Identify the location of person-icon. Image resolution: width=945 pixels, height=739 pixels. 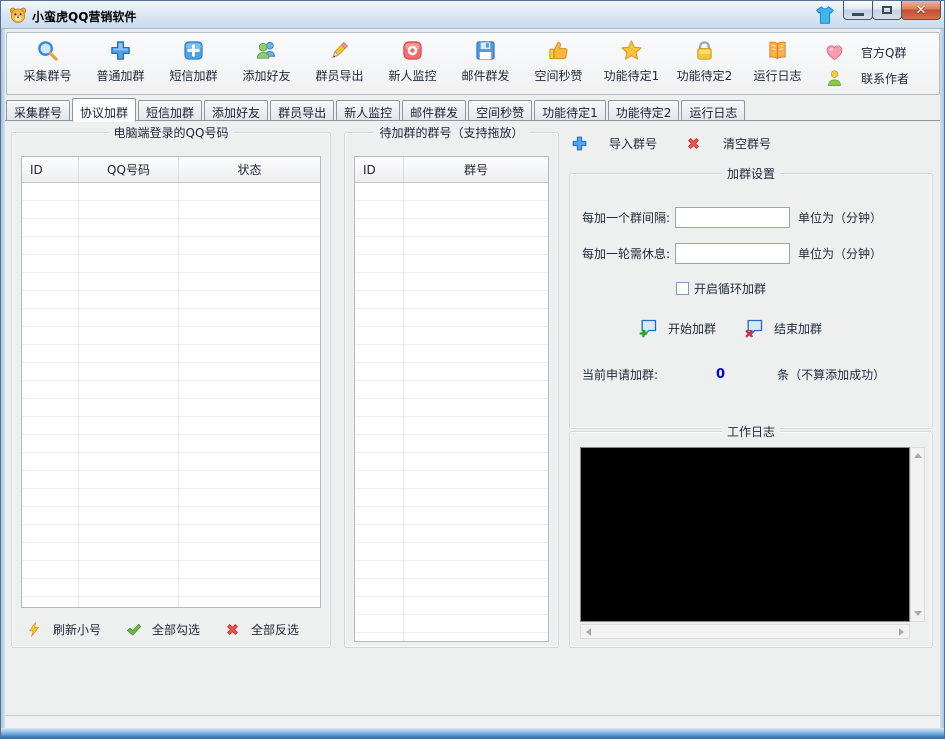
(834, 77).